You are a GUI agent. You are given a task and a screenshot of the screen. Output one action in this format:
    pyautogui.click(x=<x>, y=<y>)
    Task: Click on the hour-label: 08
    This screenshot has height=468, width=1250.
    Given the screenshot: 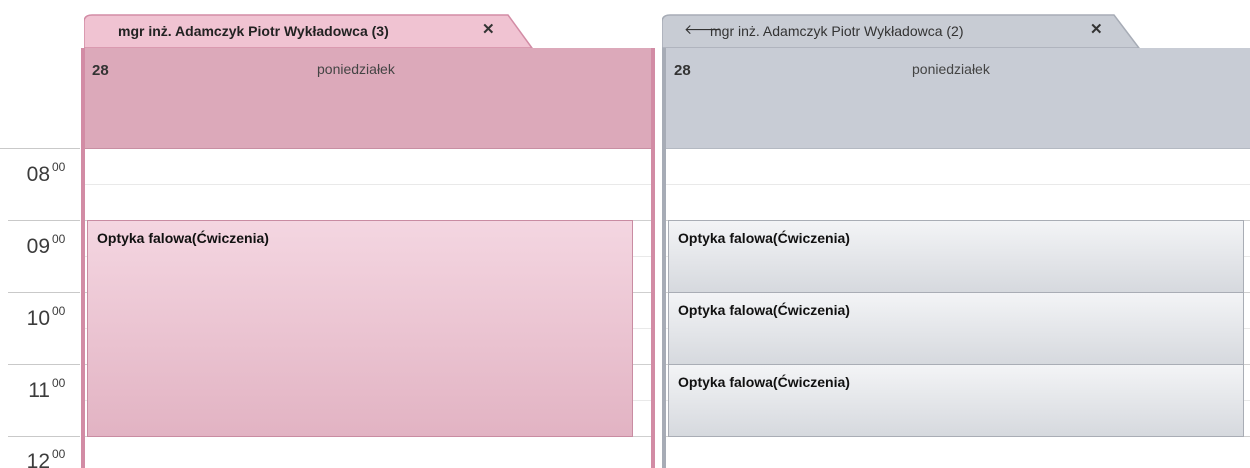 What is the action you would take?
    pyautogui.click(x=38, y=174)
    